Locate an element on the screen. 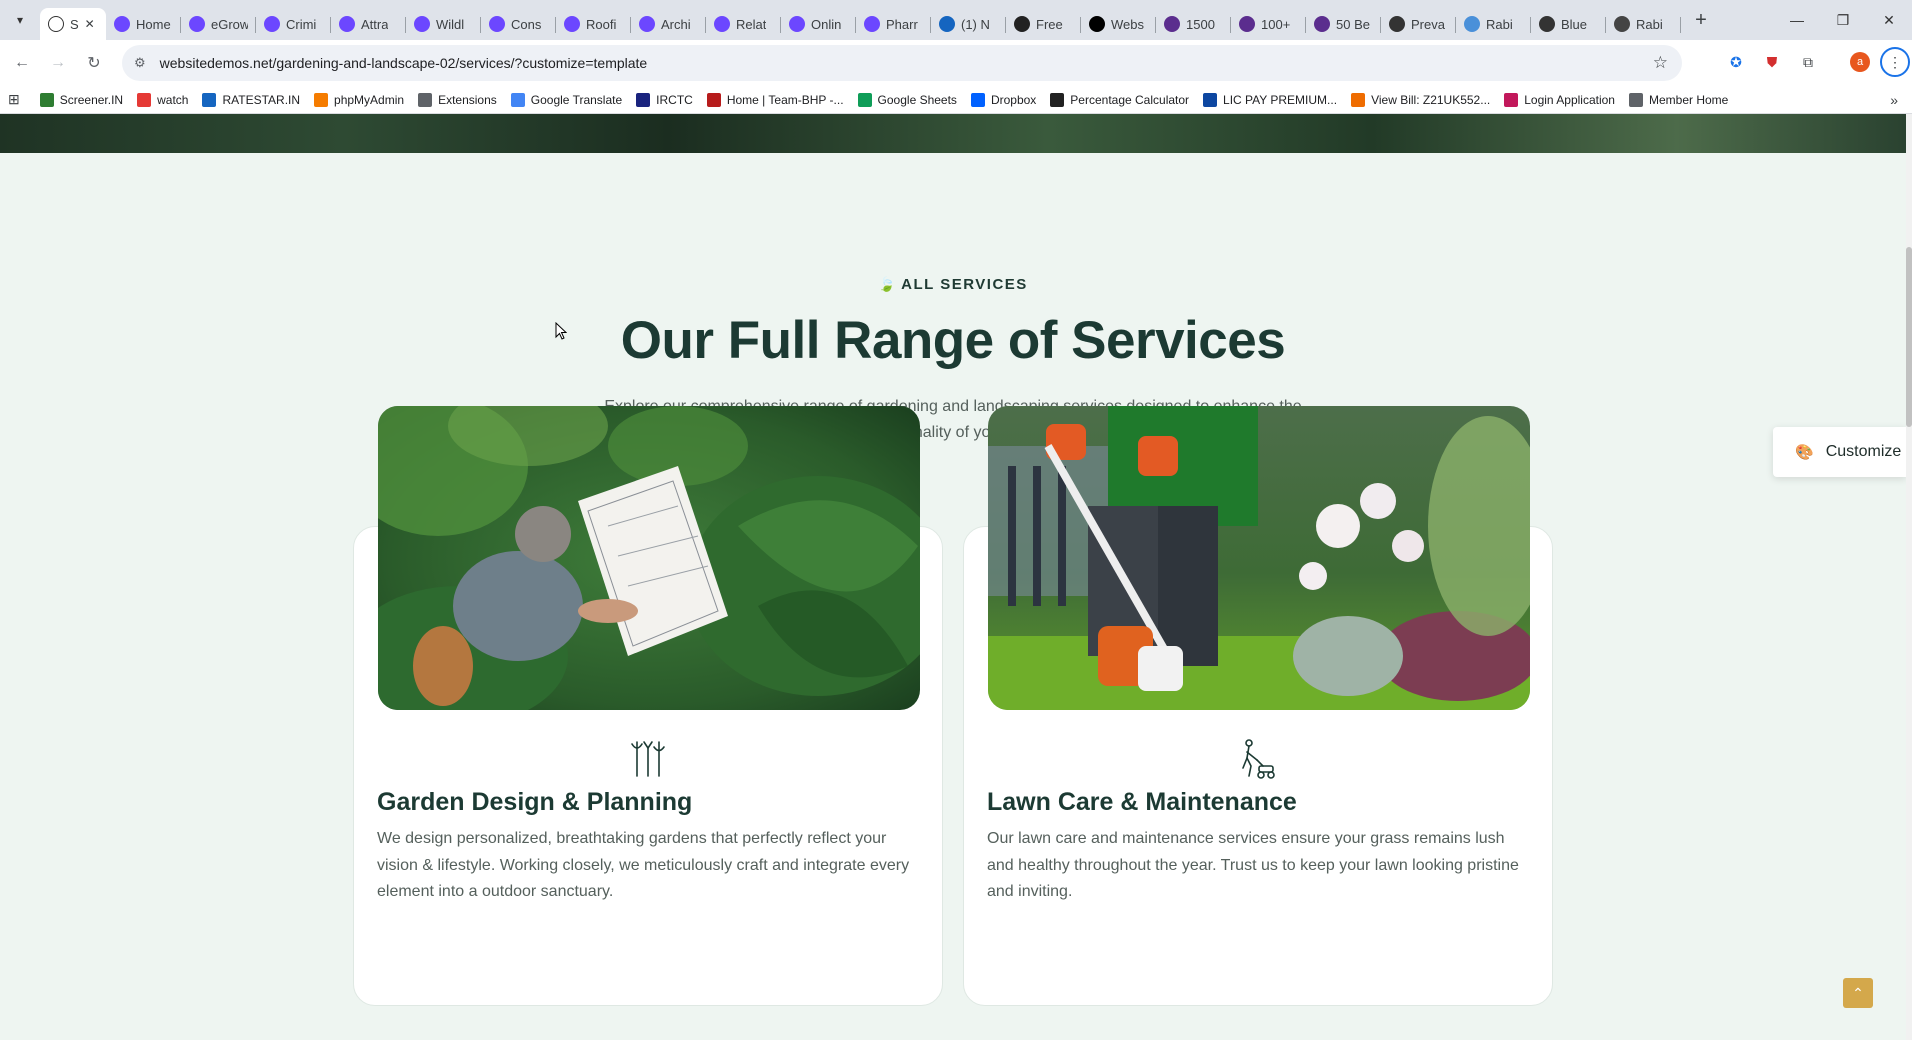  browser-tab: Roofi is located at coordinates (593, 24).